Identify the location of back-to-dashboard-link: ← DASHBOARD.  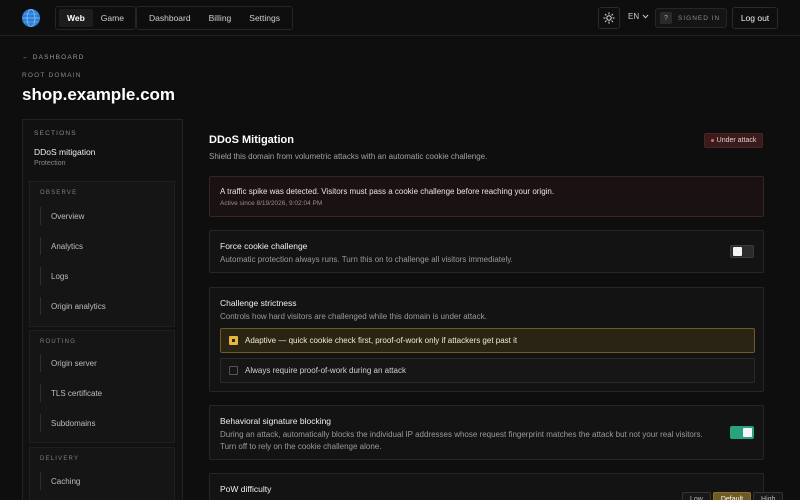
(53, 57).